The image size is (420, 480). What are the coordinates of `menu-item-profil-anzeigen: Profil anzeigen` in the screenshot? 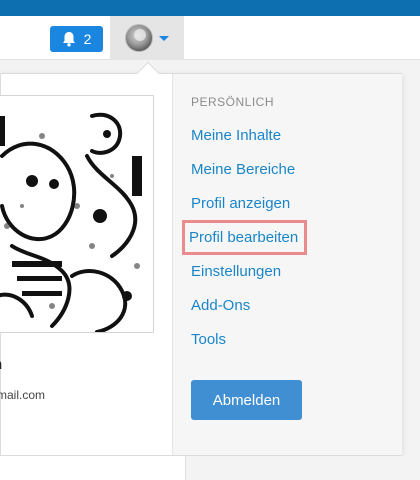 It's located at (240, 203).